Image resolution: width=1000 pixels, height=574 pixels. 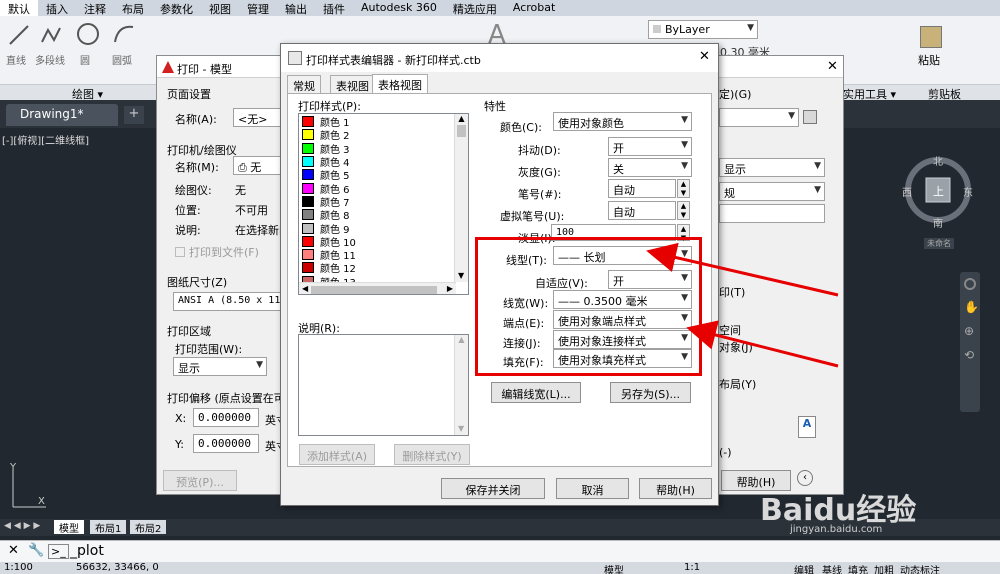 What do you see at coordinates (383, 268) in the screenshot?
I see `plot-style-row: 颜色 12` at bounding box center [383, 268].